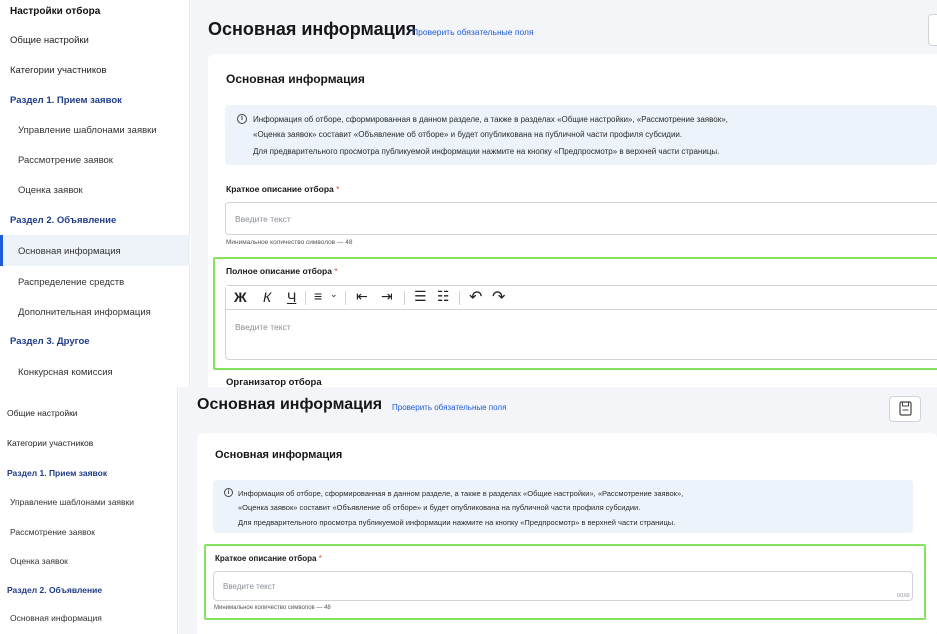 This screenshot has width=937, height=634. Describe the element at coordinates (498, 297) in the screenshot. I see `redo-icon: ↷` at that location.